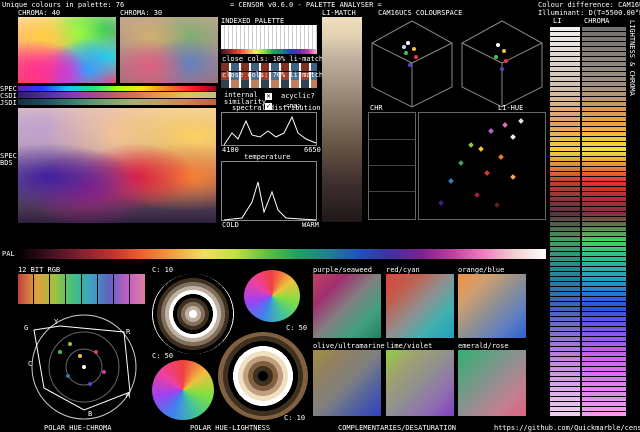  What do you see at coordinates (567, 428) in the screenshot?
I see `github-url: https://github.com/Quickmarble/censor` at bounding box center [567, 428].